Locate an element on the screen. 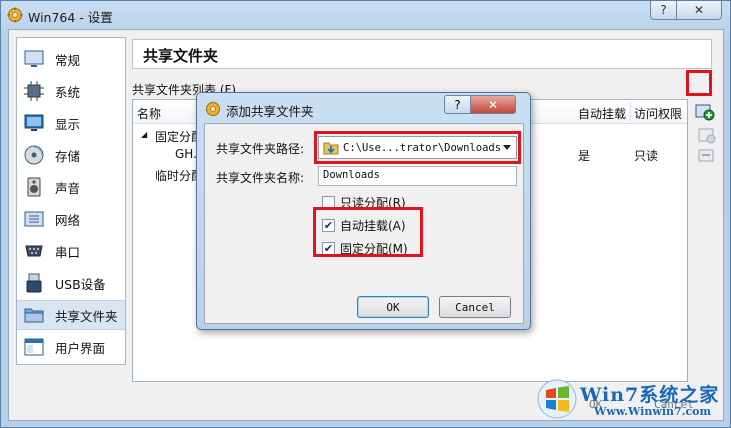  sidebar-item-usb: USB设备 is located at coordinates (71, 283).